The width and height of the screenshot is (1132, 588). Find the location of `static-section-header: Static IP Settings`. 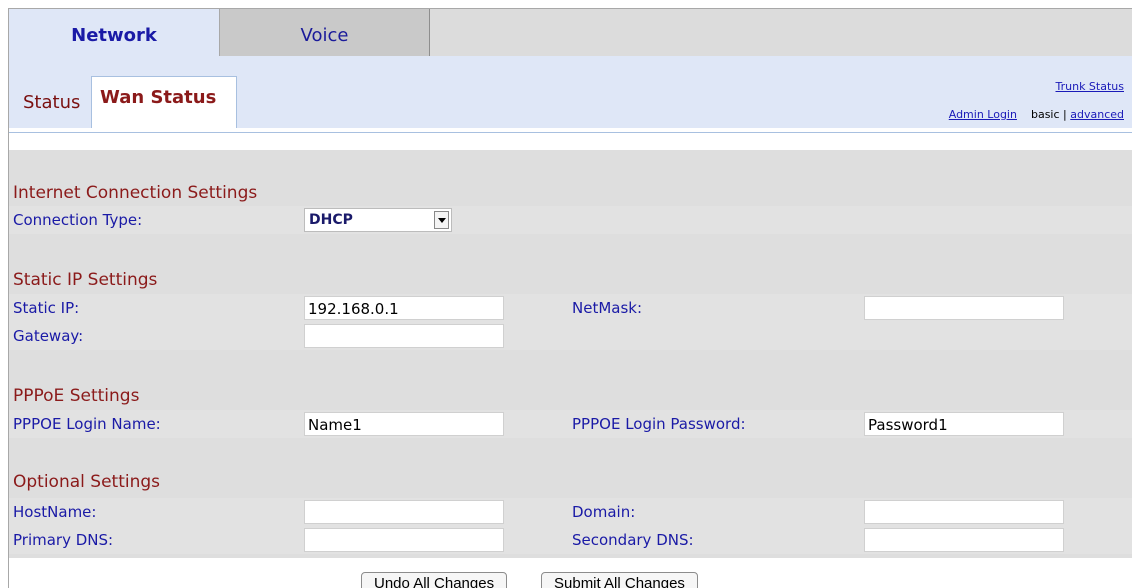

static-section-header: Static IP Settings is located at coordinates (570, 264).